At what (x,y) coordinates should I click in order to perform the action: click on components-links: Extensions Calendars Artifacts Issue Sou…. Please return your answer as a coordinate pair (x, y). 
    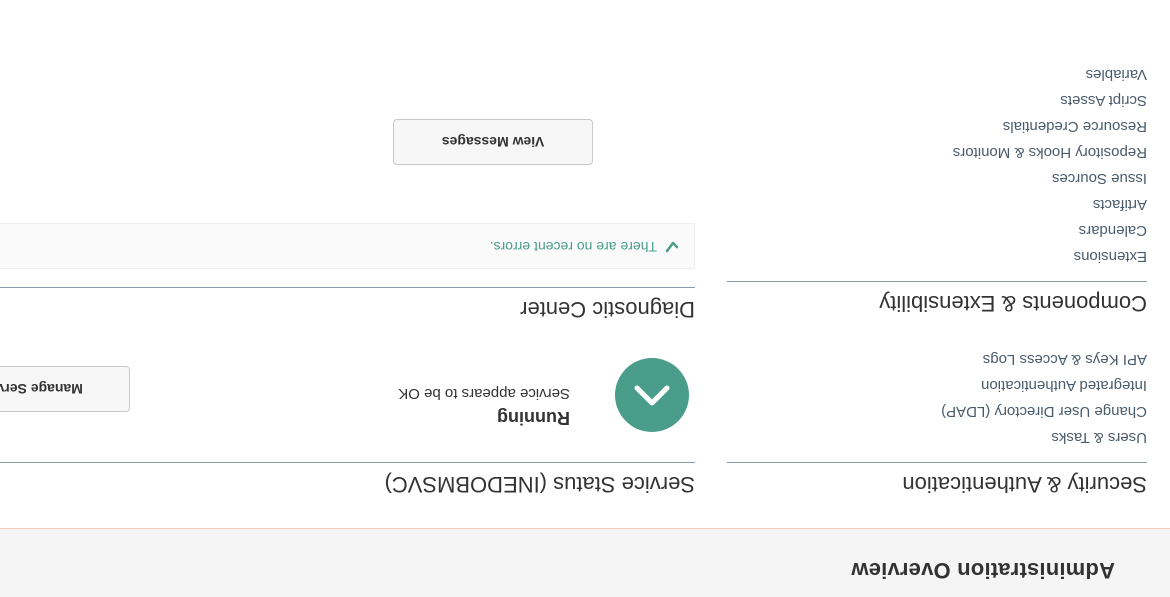
    Looking at the image, I should click on (937, 171).